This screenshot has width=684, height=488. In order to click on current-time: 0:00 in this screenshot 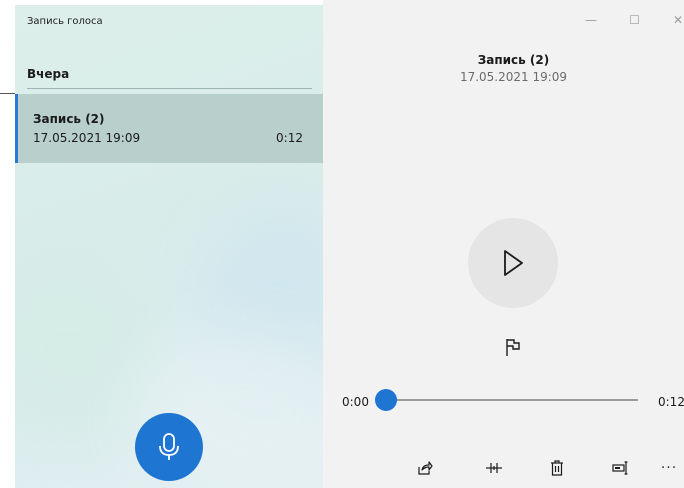, I will do `click(355, 402)`.